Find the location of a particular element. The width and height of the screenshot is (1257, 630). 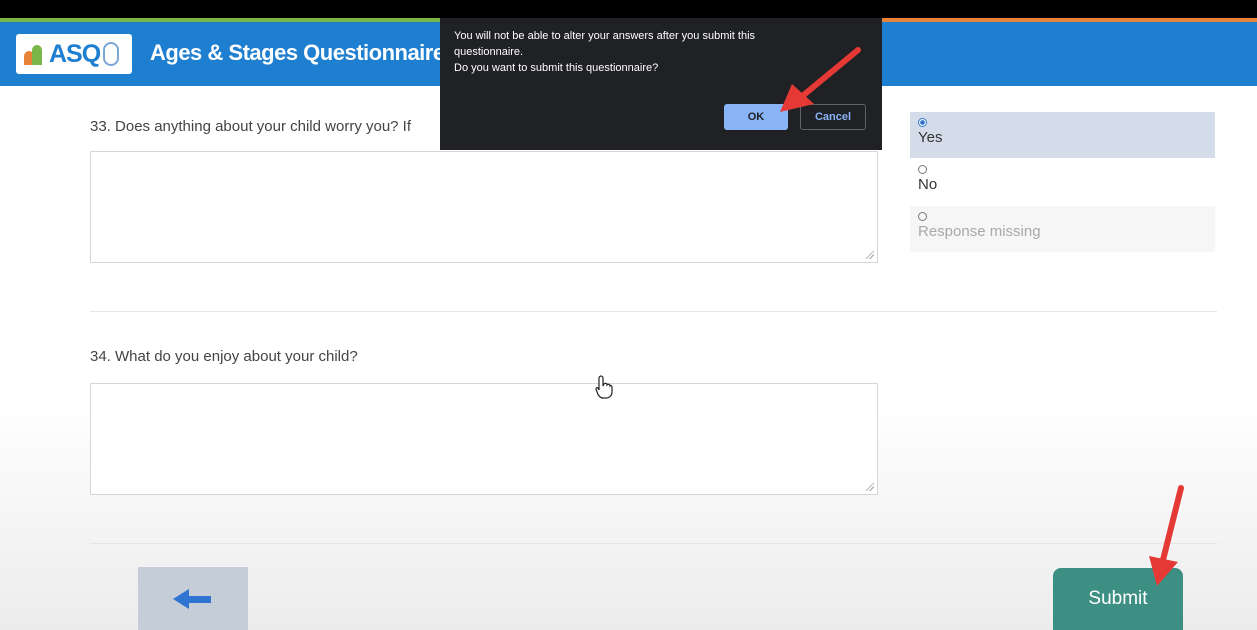

dialog-ok-button: OK is located at coordinates (756, 117).